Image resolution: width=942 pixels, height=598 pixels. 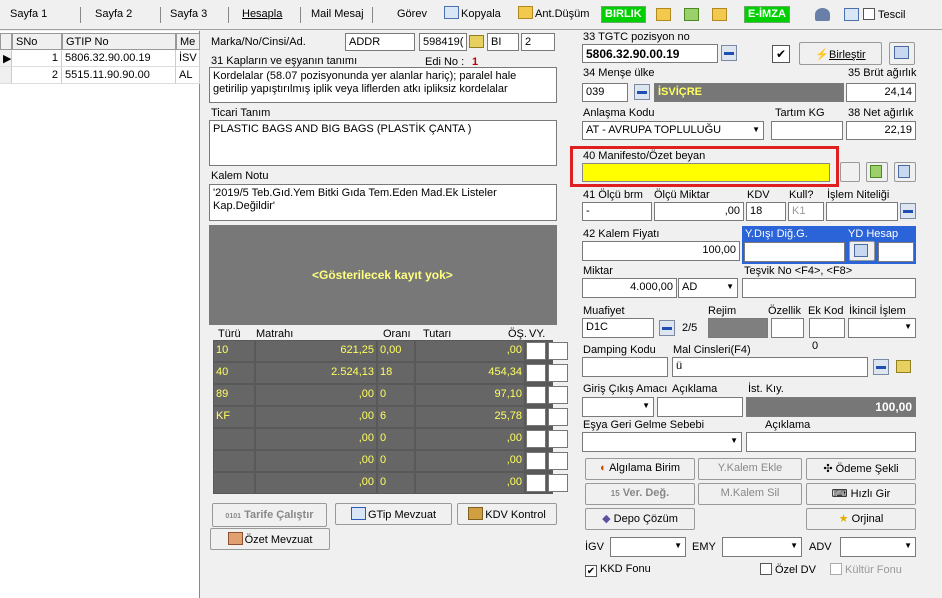 What do you see at coordinates (851, 14) in the screenshot?
I see `document-icon` at bounding box center [851, 14].